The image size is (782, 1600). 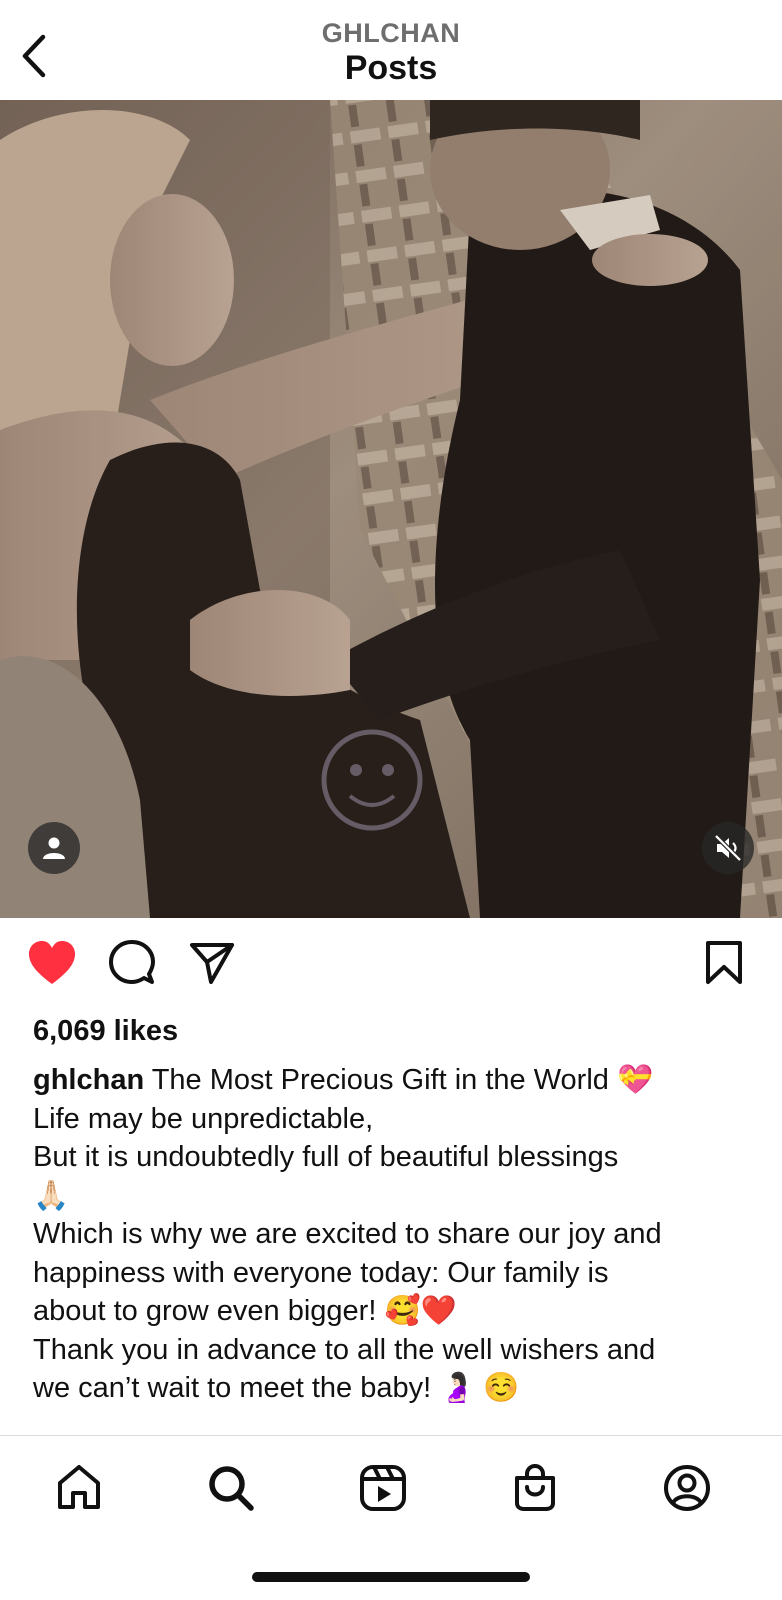 I want to click on caption-text: The Most Precious Gift in the World 💝, so click(x=399, y=1080).